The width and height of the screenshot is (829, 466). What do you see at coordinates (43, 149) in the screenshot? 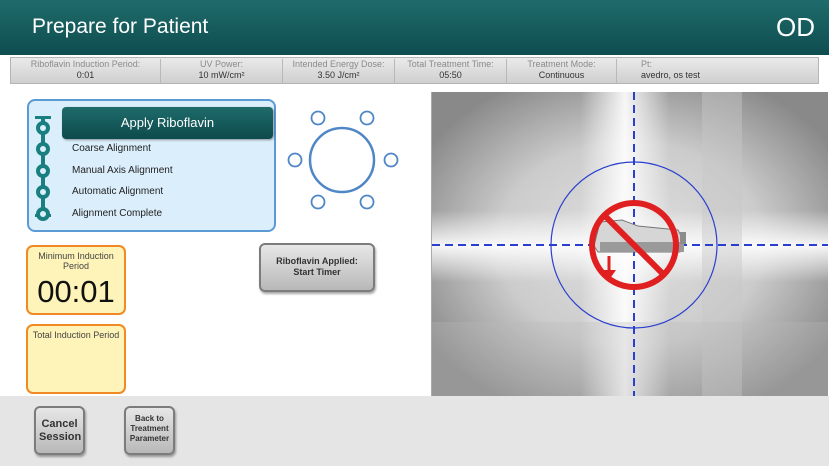
I see `step-dot-coarse-alignment` at bounding box center [43, 149].